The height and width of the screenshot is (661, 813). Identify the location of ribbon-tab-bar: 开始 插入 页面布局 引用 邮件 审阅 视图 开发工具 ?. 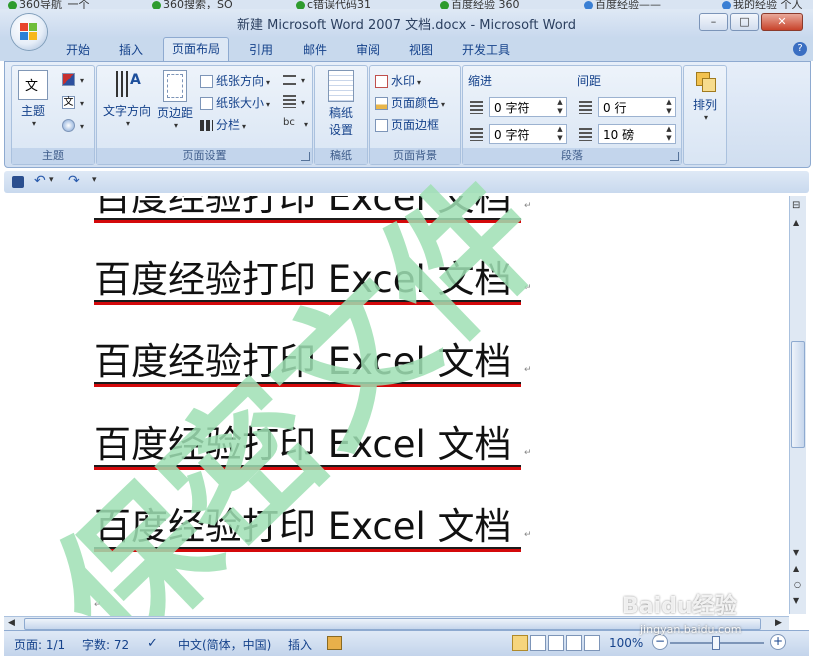
(406, 49).